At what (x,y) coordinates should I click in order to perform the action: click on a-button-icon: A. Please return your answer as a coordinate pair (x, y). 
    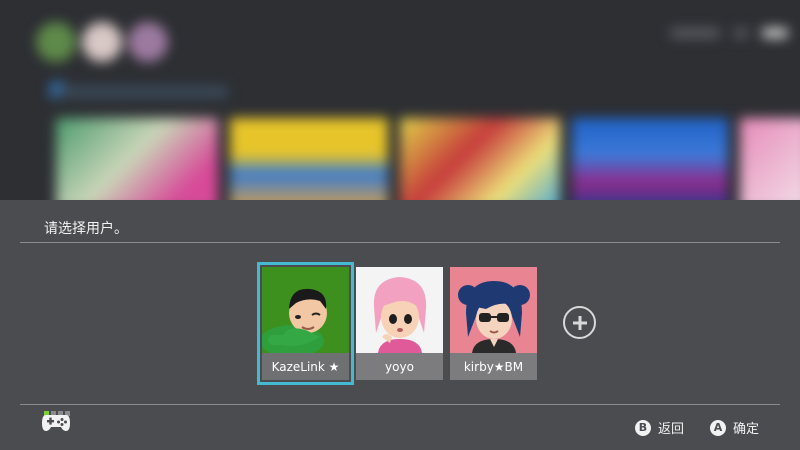
    Looking at the image, I should click on (718, 427).